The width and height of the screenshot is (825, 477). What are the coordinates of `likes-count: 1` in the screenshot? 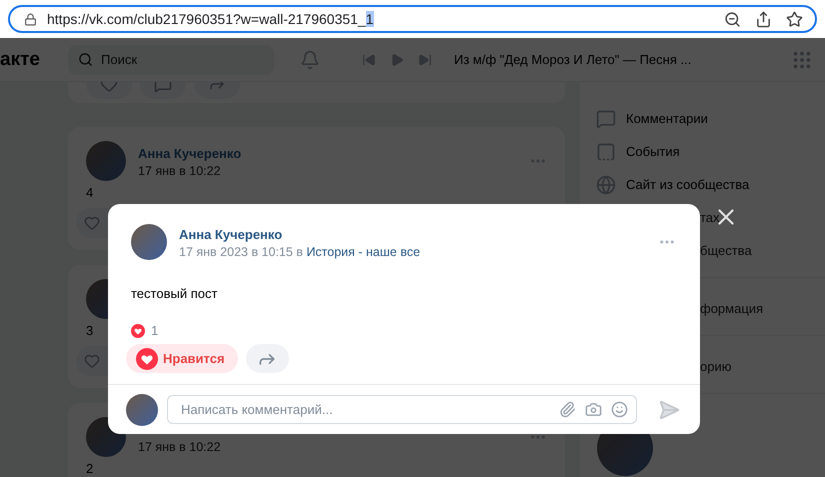 It's located at (154, 330).